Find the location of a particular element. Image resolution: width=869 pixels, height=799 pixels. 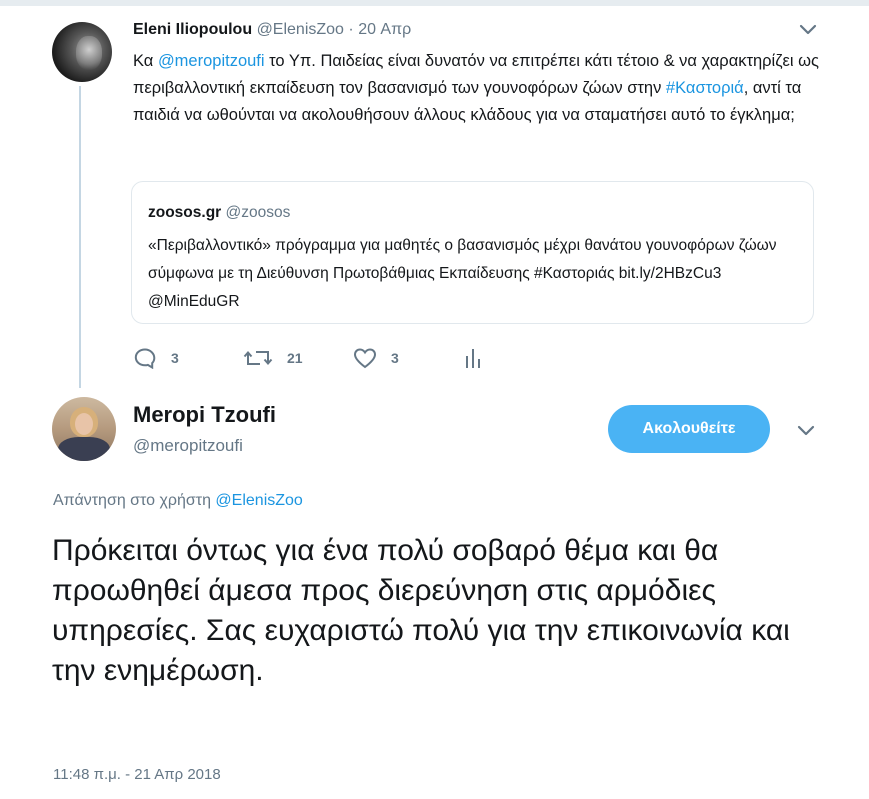

quoted-author-name: zoosos.gr is located at coordinates (185, 212).